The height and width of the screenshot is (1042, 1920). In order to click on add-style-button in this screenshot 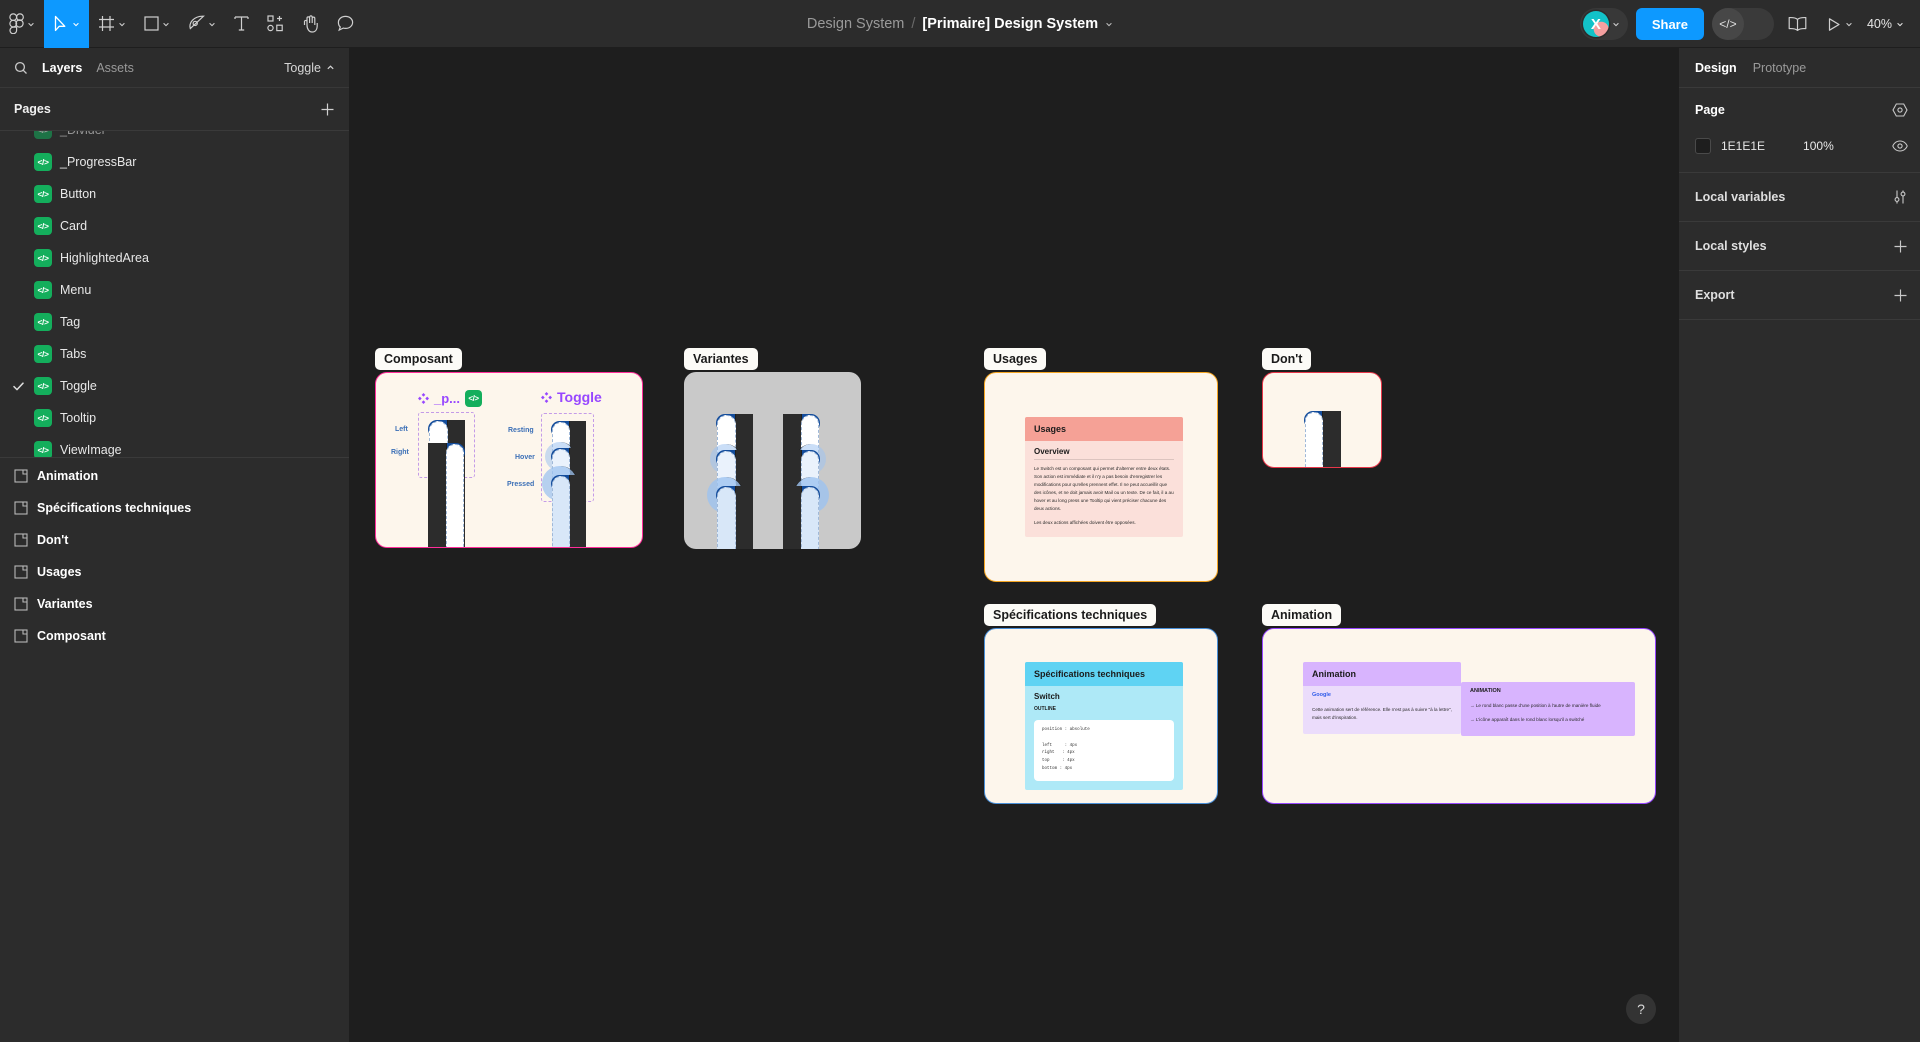, I will do `click(1900, 246)`.